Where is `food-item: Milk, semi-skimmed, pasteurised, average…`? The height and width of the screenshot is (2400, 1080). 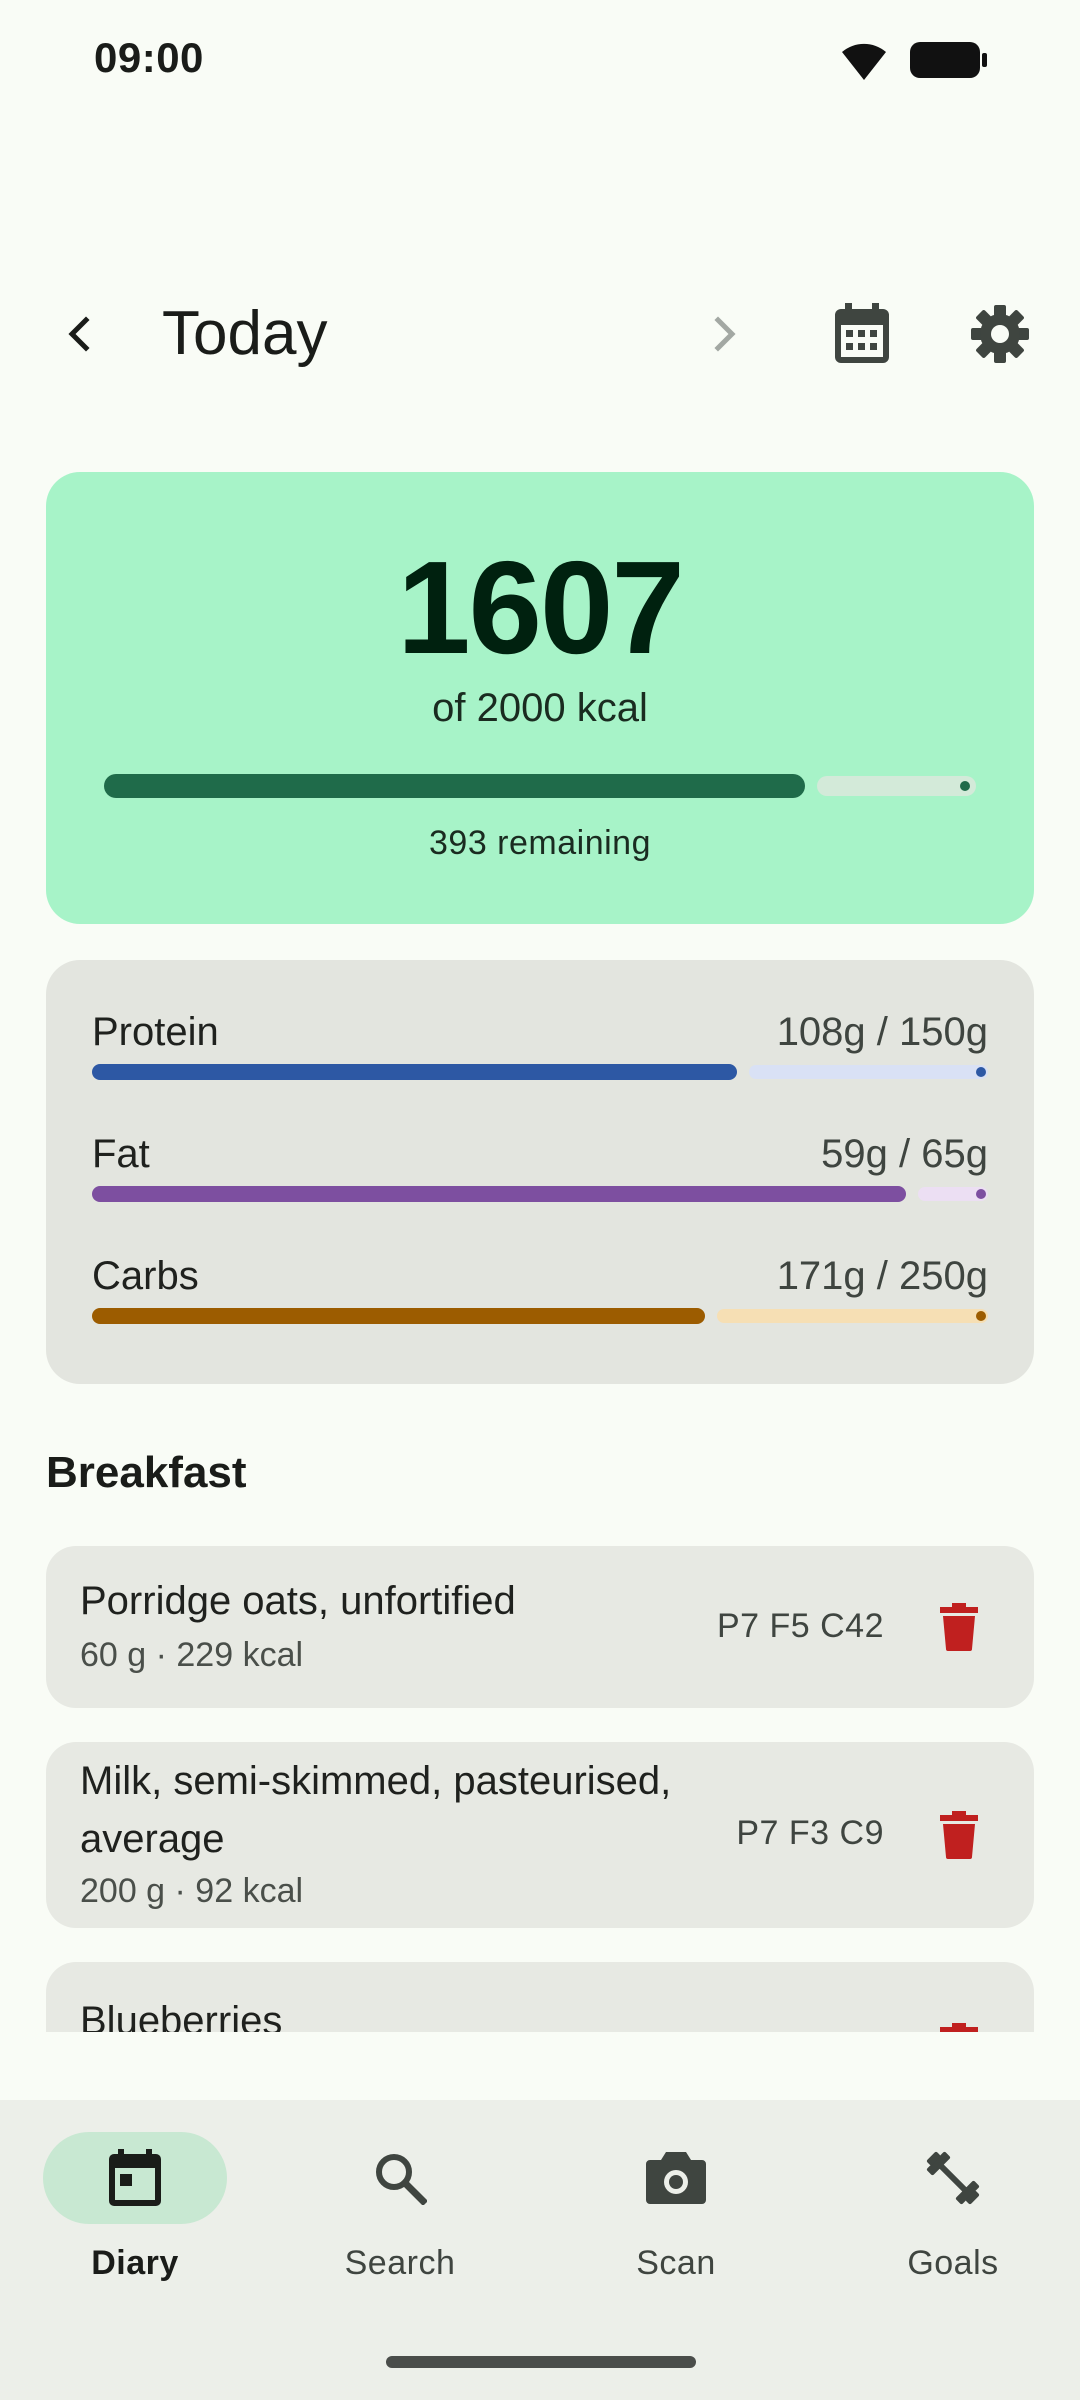 food-item: Milk, semi-skimmed, pasteurised, average… is located at coordinates (540, 1835).